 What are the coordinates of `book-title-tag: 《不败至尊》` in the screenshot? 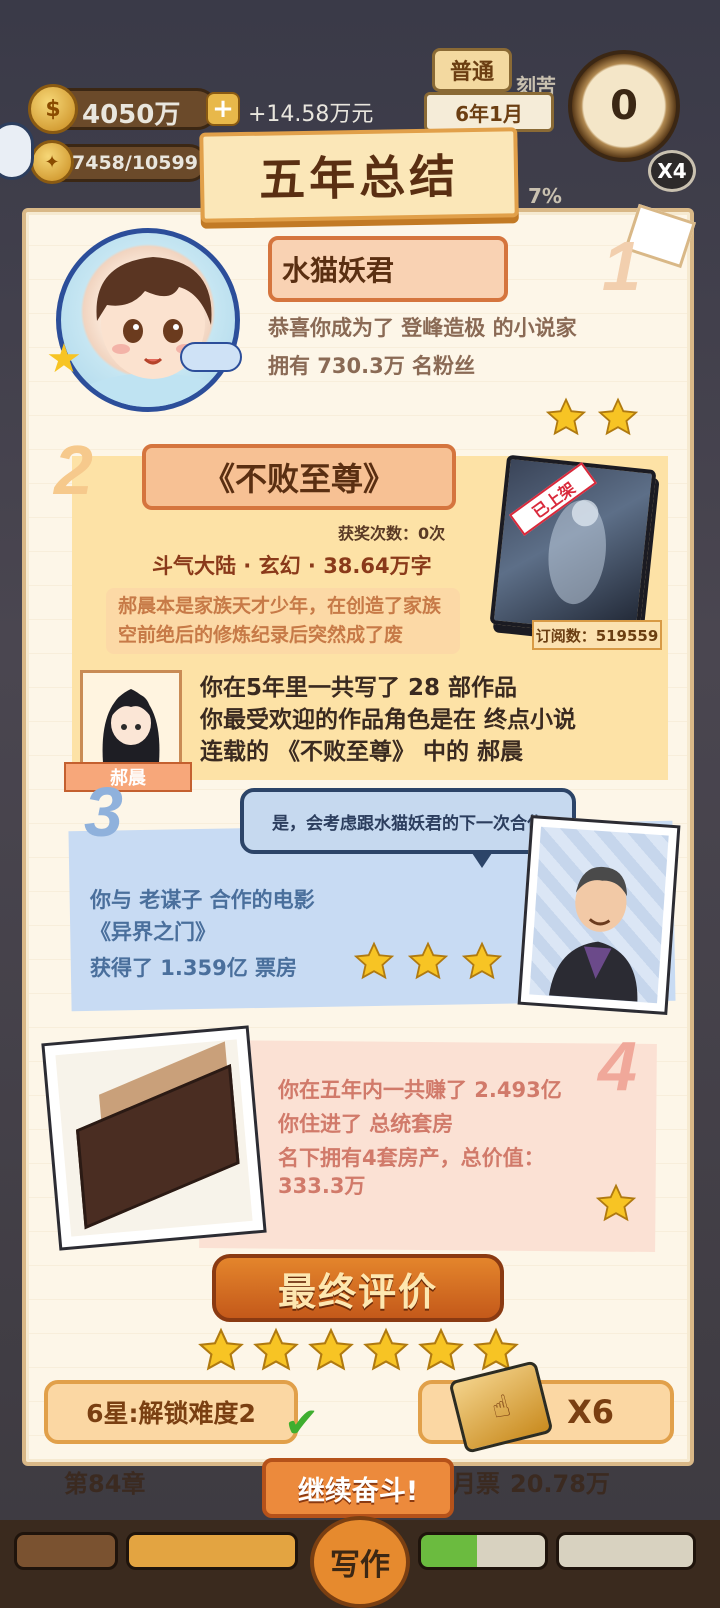 It's located at (299, 477).